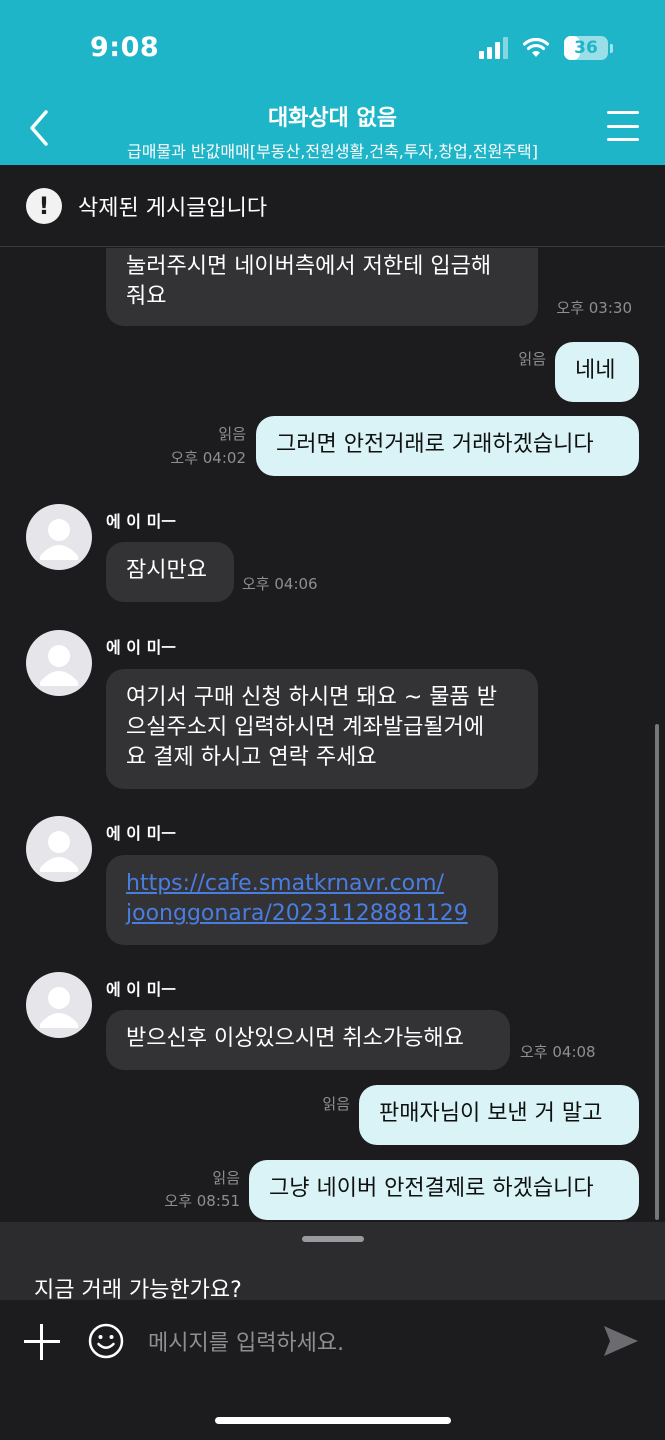 The image size is (665, 1440). I want to click on message-text: 받으신후 이상있으시면 취소가능해요, so click(295, 1038).